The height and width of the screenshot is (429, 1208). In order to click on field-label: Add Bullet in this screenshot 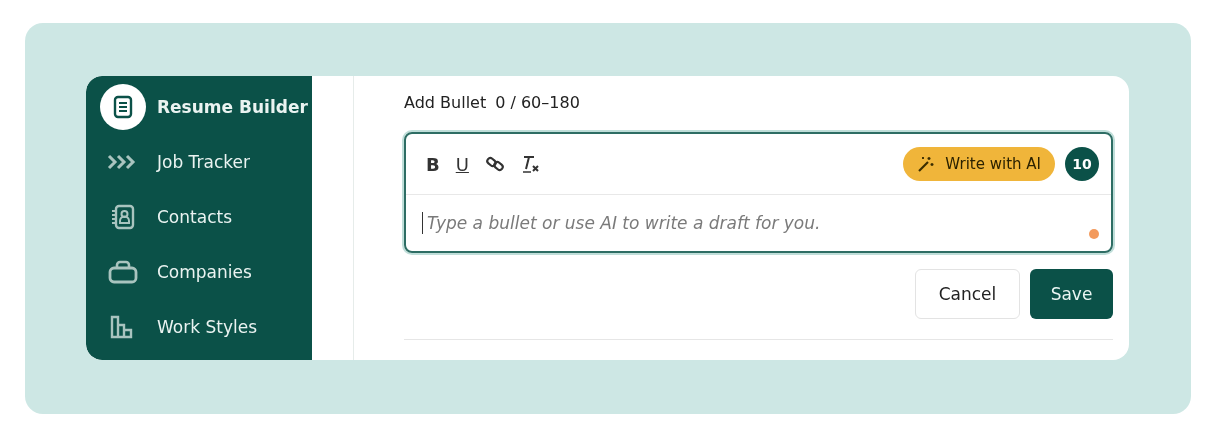, I will do `click(445, 102)`.